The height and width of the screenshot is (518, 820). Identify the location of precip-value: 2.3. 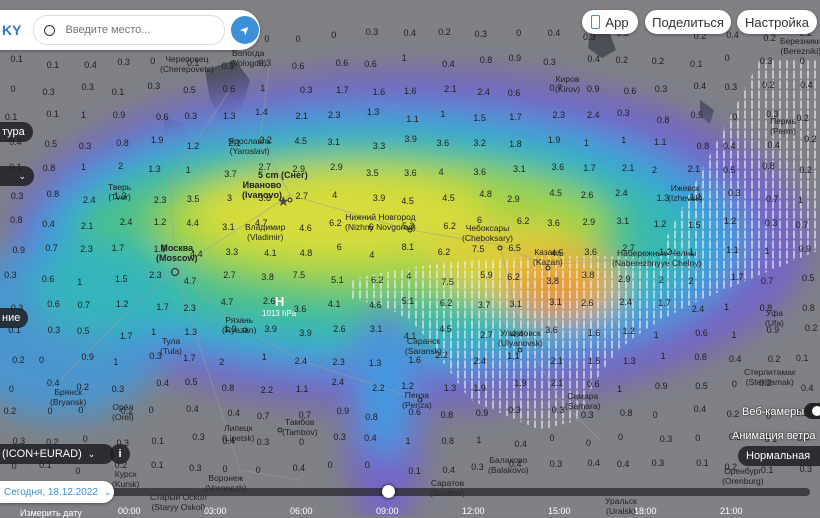
(189, 307).